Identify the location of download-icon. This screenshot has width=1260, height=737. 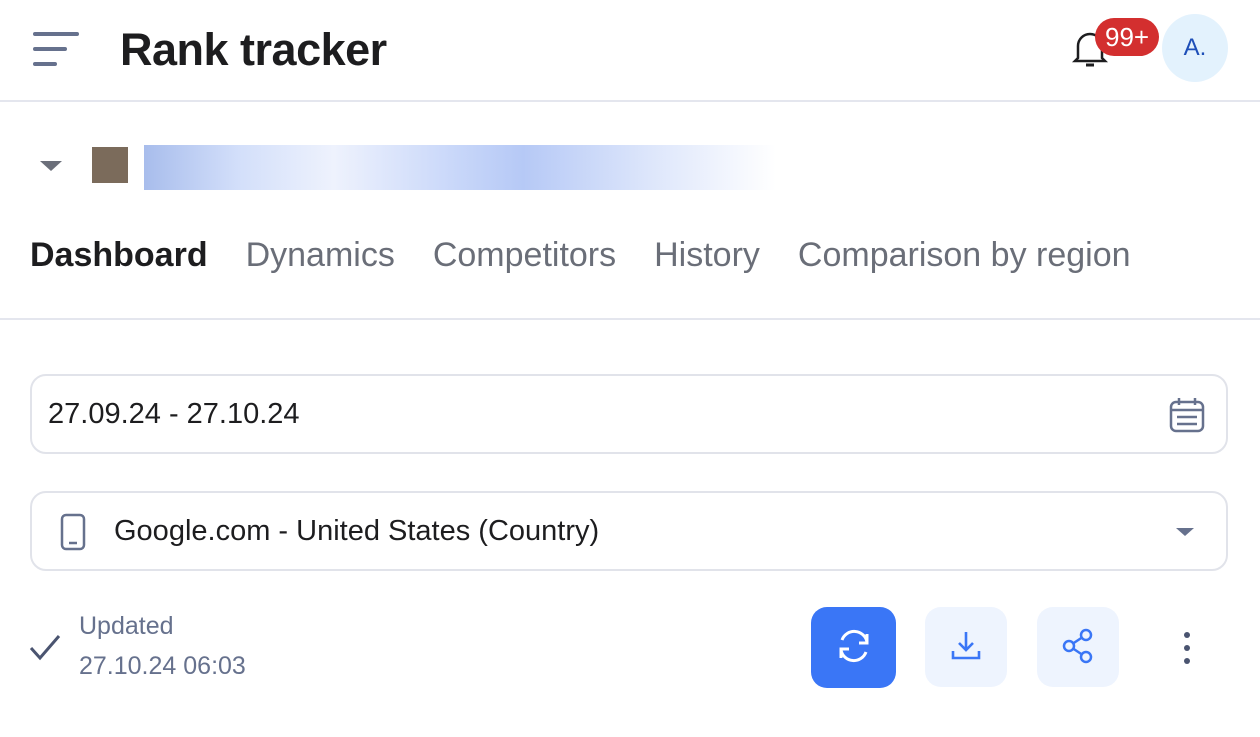
(966, 645).